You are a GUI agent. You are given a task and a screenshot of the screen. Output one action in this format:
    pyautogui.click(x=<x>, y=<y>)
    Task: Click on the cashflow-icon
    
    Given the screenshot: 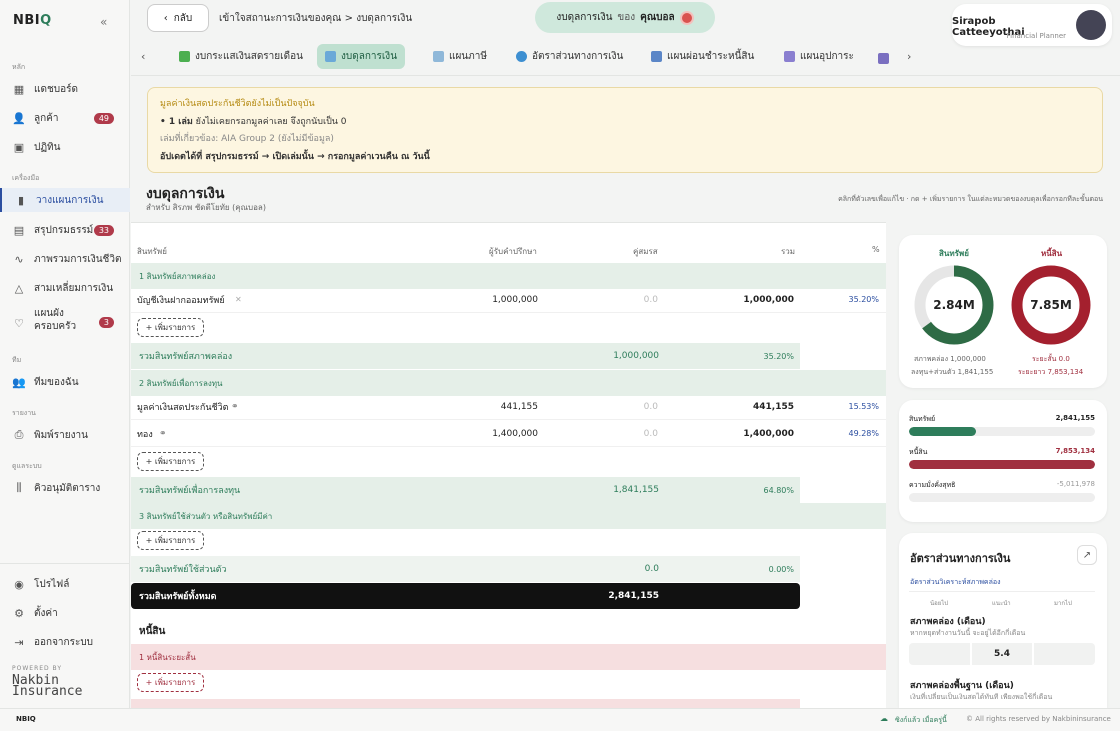 What is the action you would take?
    pyautogui.click(x=184, y=56)
    